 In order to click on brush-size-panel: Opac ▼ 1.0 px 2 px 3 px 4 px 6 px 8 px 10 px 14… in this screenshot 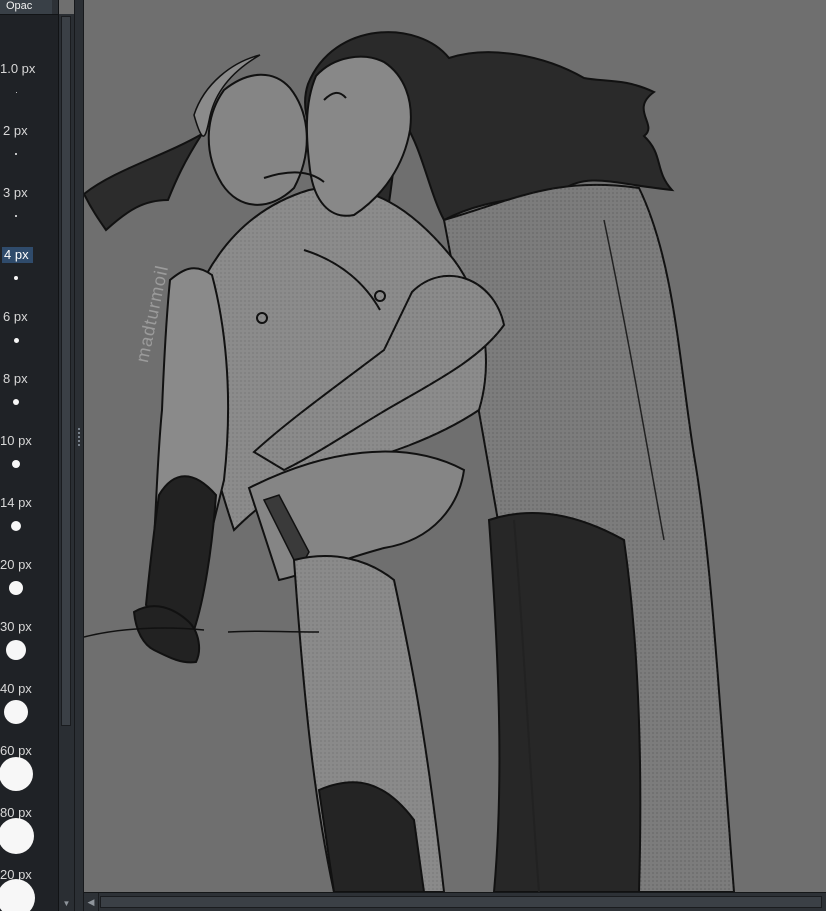, I will do `click(29, 455)`.